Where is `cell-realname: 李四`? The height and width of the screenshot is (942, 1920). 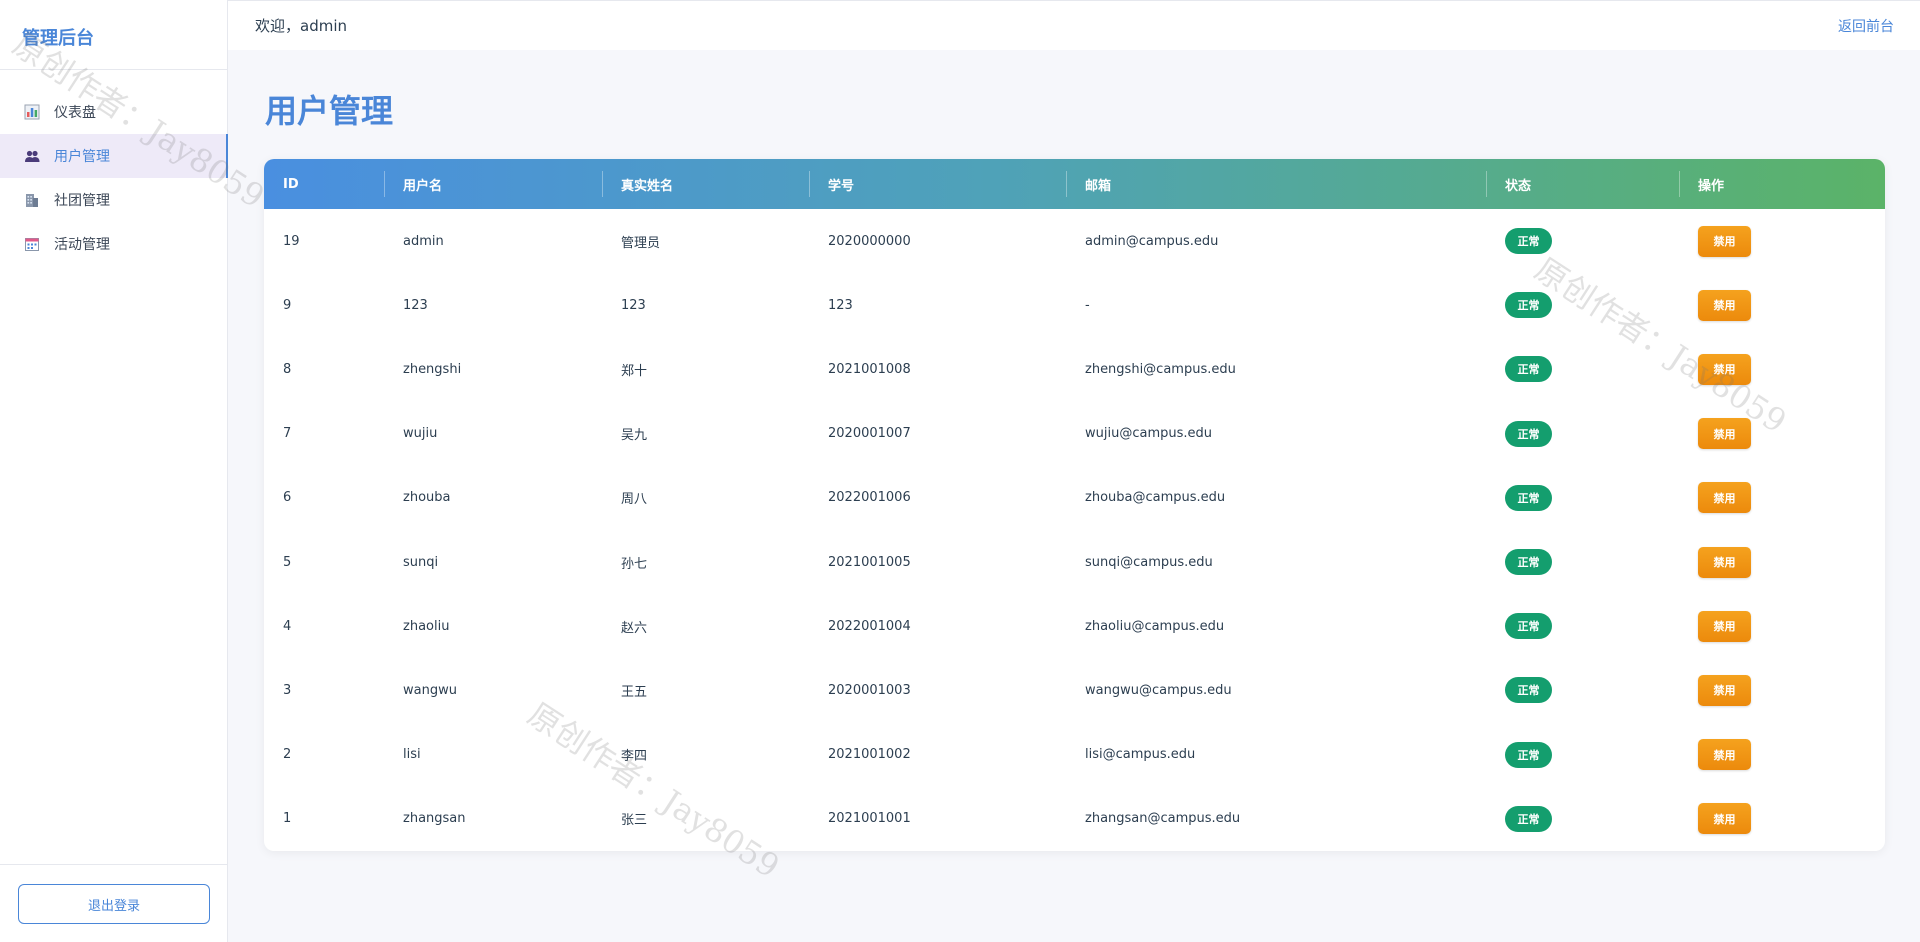 cell-realname: 李四 is located at coordinates (634, 757).